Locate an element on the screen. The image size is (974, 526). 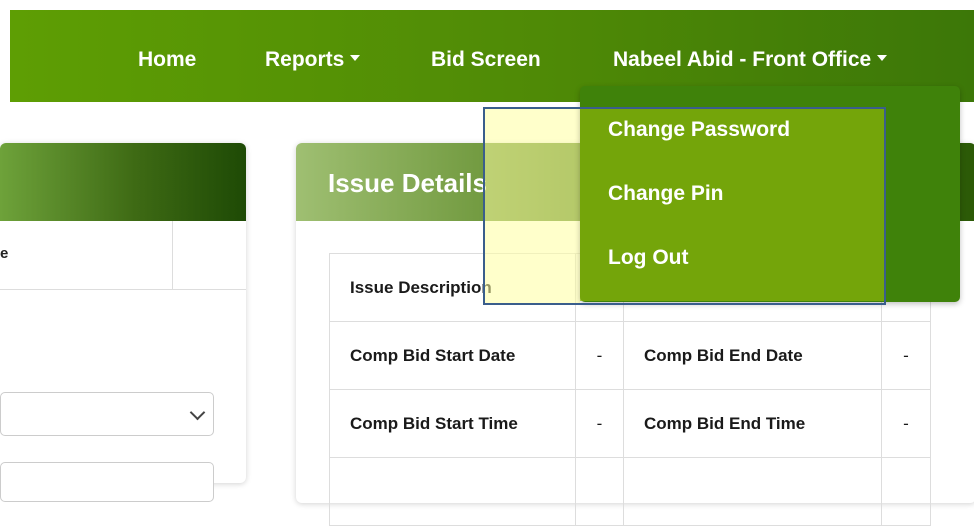
nav-user-label: Nabeel Abid - Front Office is located at coordinates (742, 59).